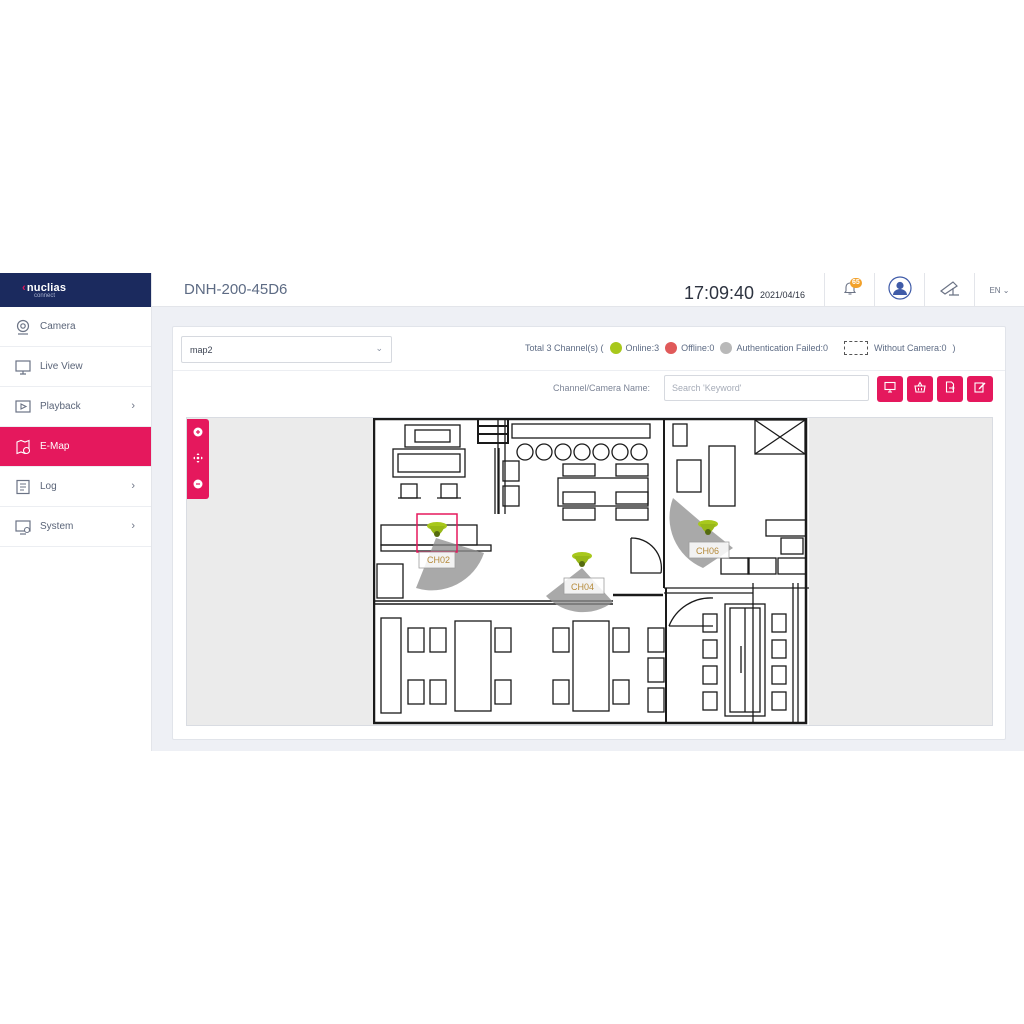 The width and height of the screenshot is (1024, 1024). I want to click on floor-plan: CH02 CH04 CH06, so click(591, 571).